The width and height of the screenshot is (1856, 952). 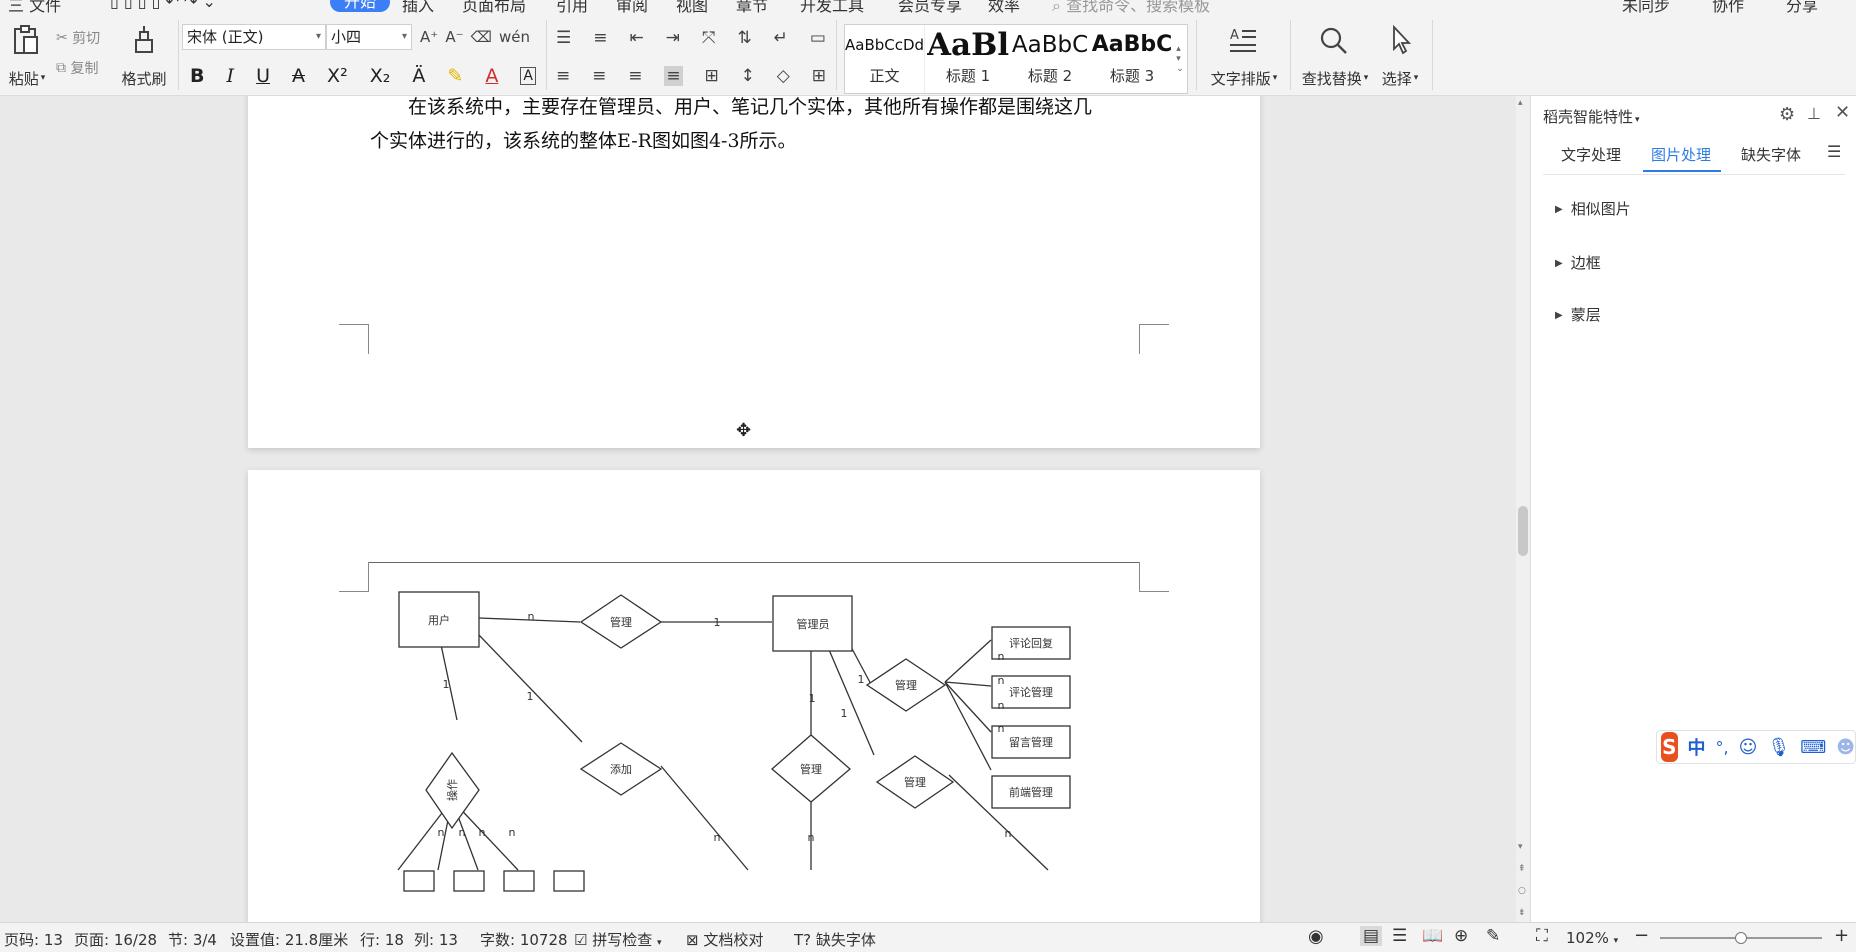 I want to click on menu-member: 会员专享, so click(x=930, y=7).